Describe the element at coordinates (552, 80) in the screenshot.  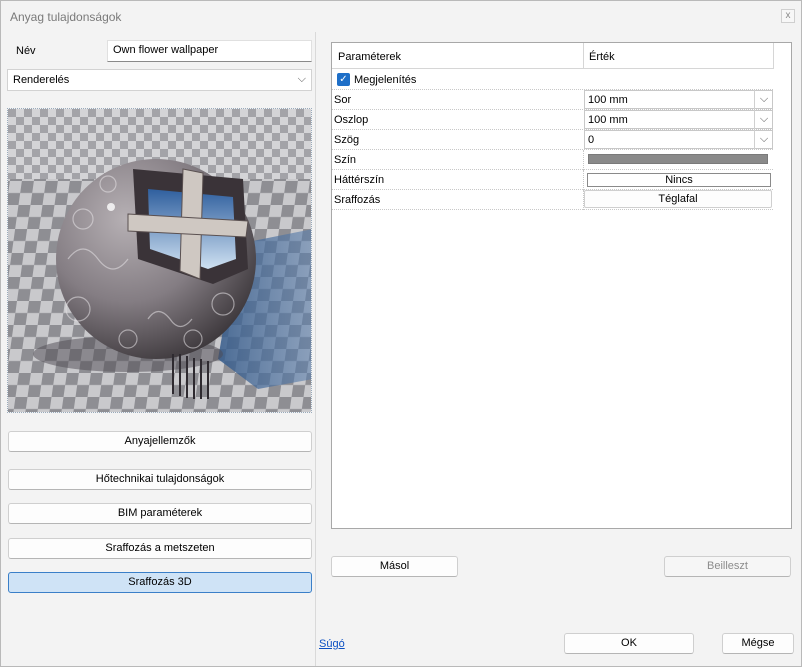
I see `group-display: ✓ Megjelenítés` at that location.